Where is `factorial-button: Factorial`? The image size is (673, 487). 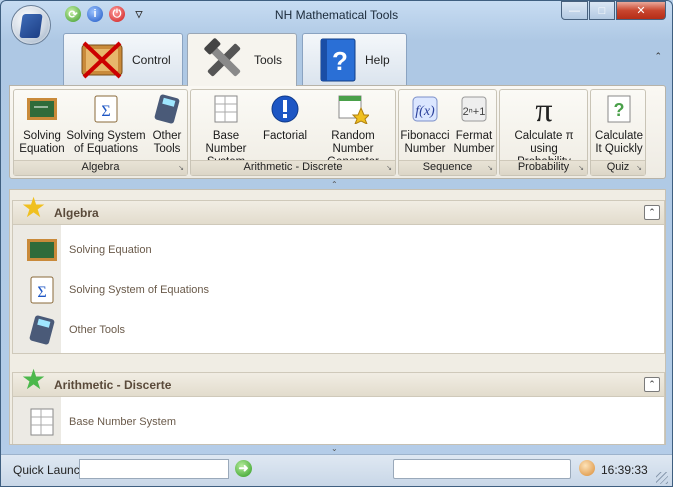
factorial-button: Factorial is located at coordinates (285, 117).